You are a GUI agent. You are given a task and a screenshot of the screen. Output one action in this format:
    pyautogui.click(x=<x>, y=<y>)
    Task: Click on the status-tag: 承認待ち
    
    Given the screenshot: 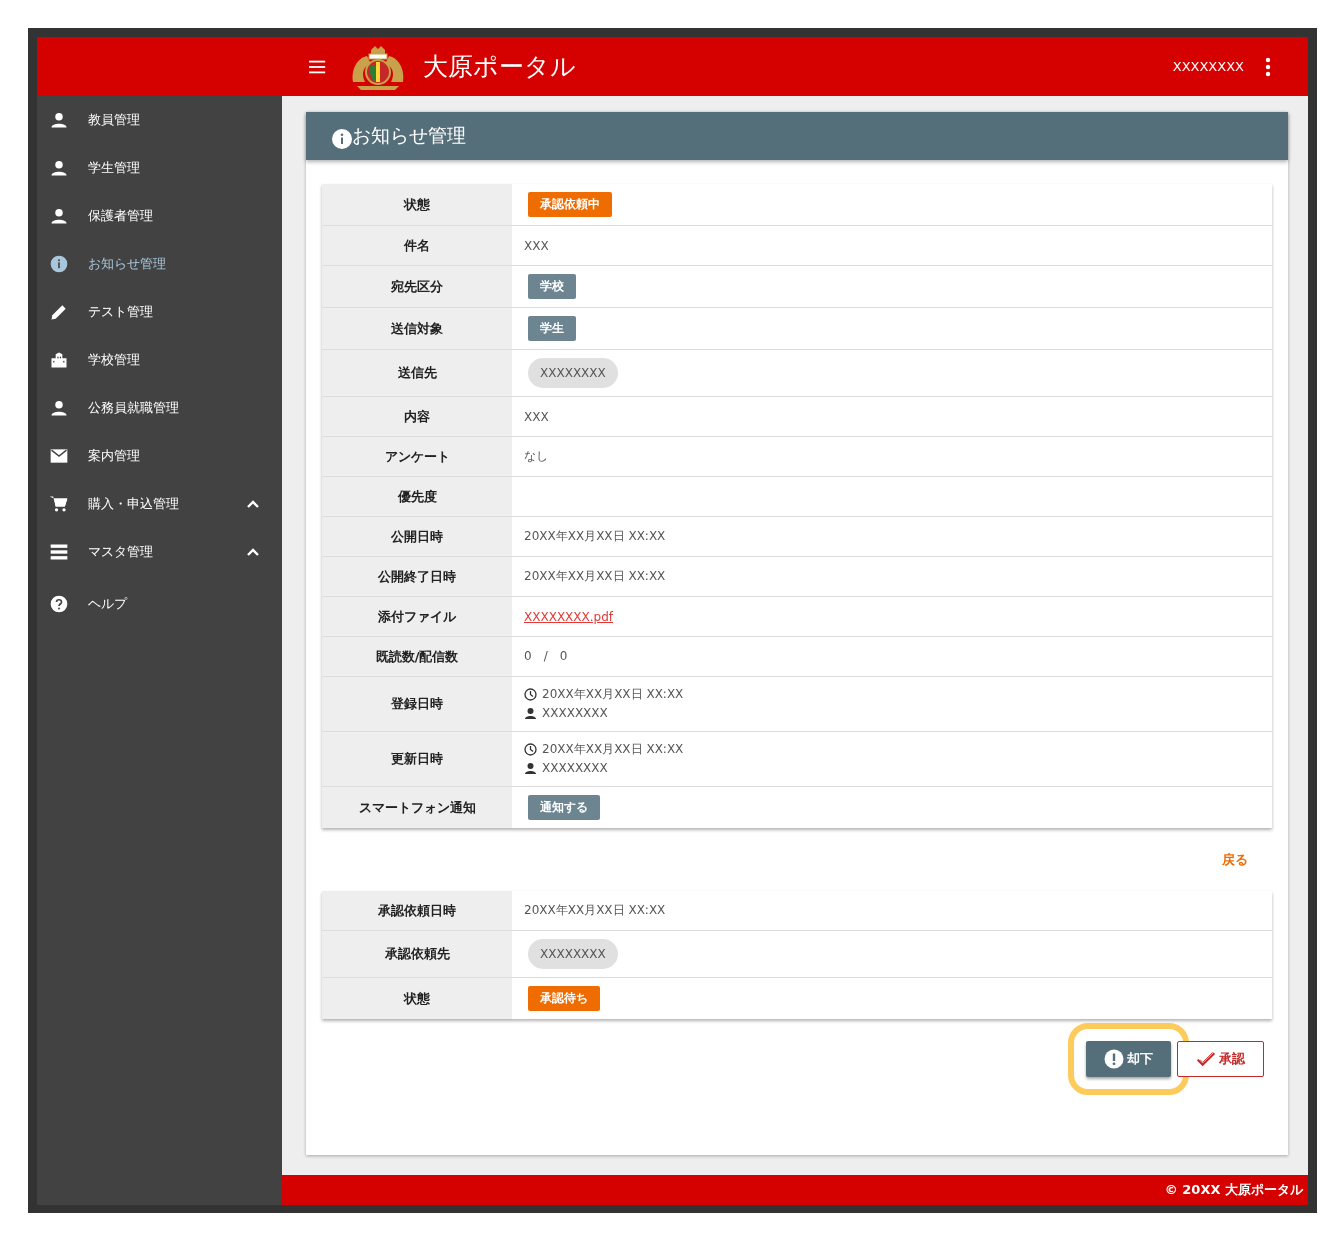 What is the action you would take?
    pyautogui.click(x=564, y=998)
    